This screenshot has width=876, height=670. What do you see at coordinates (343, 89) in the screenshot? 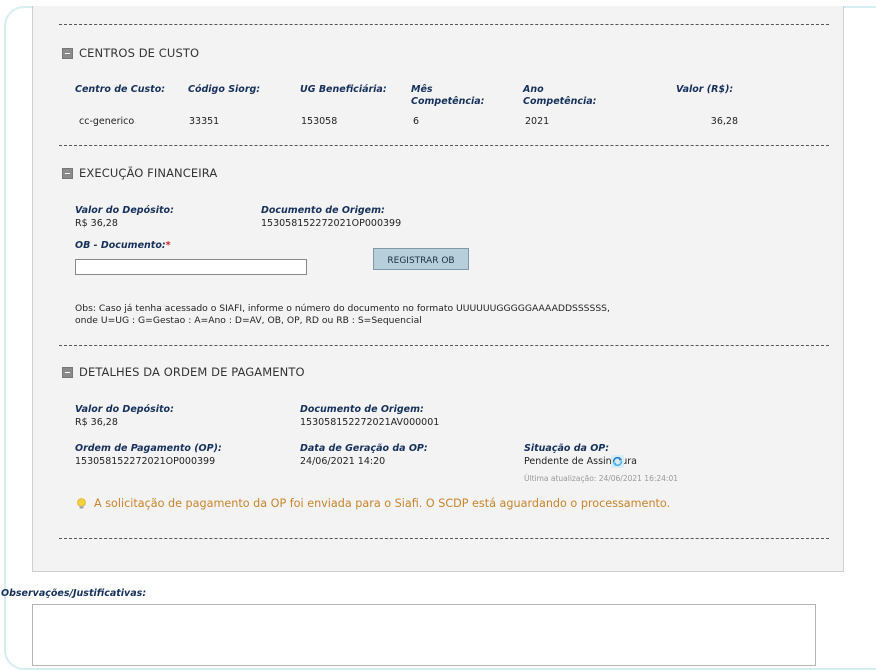
I see `col-header-ug: UG Beneficiária:` at bounding box center [343, 89].